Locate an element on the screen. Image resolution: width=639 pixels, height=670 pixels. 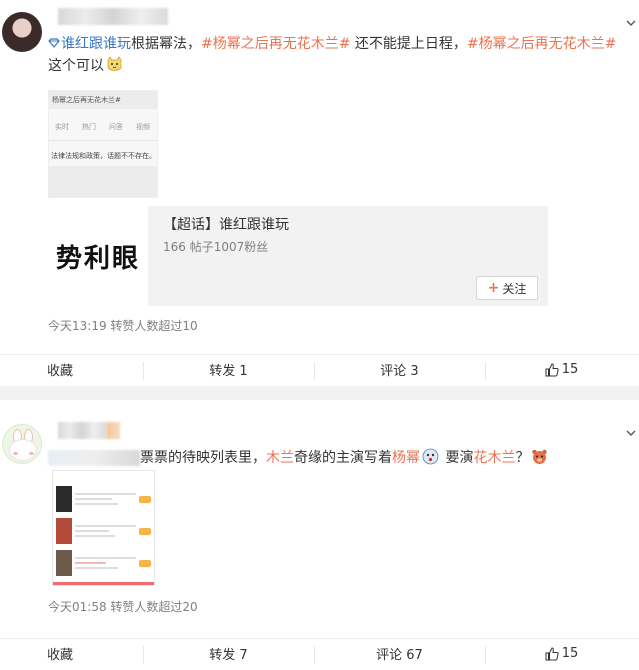
post-action-bar: 收藏 转发 1 评论 3 15 is located at coordinates (319, 369).